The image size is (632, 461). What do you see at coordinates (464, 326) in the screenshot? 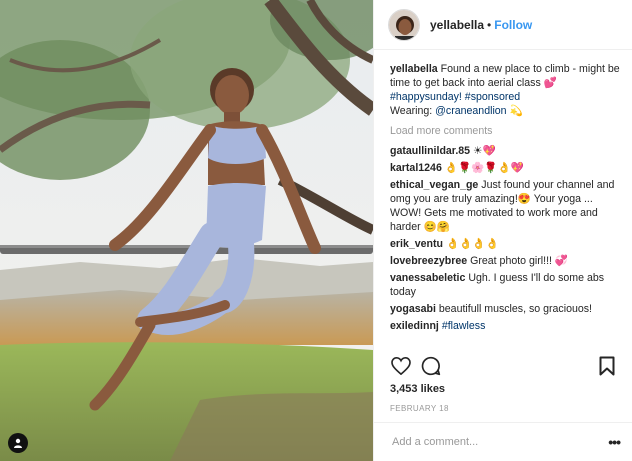
I see `comment-text: #flawless` at bounding box center [464, 326].